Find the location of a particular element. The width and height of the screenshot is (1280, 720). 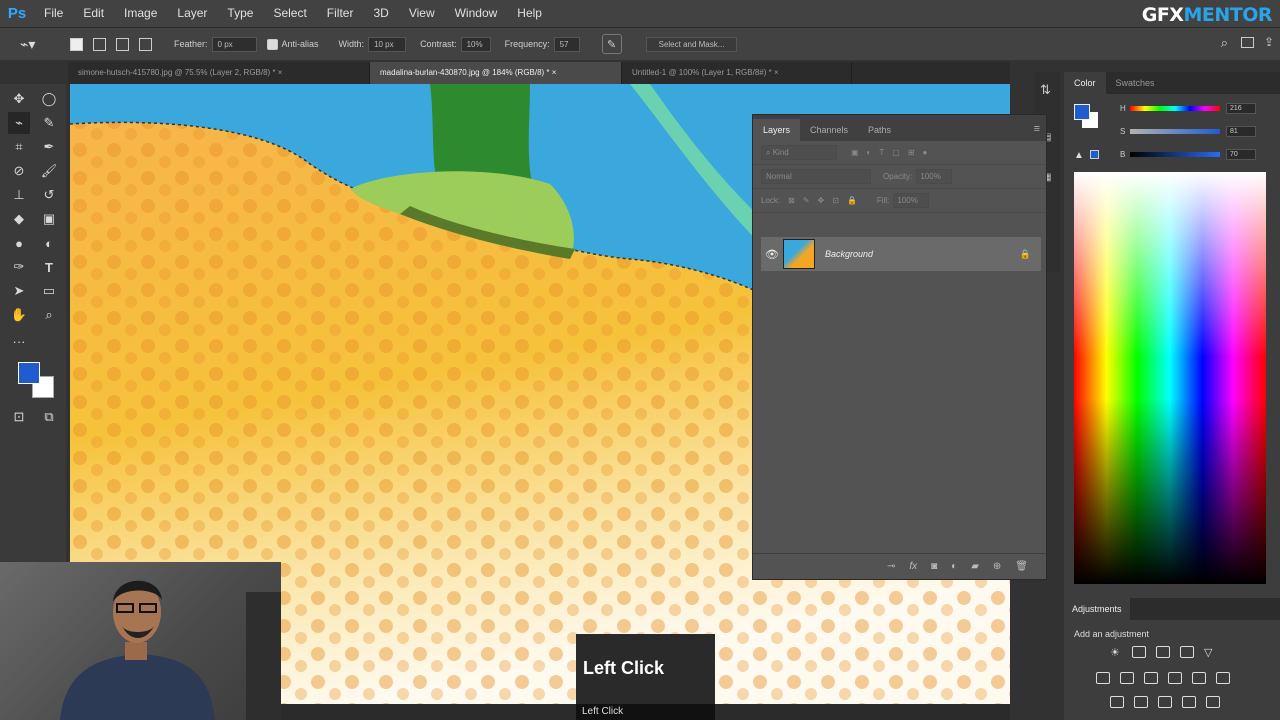

tab-paths: Paths is located at coordinates (879, 130).